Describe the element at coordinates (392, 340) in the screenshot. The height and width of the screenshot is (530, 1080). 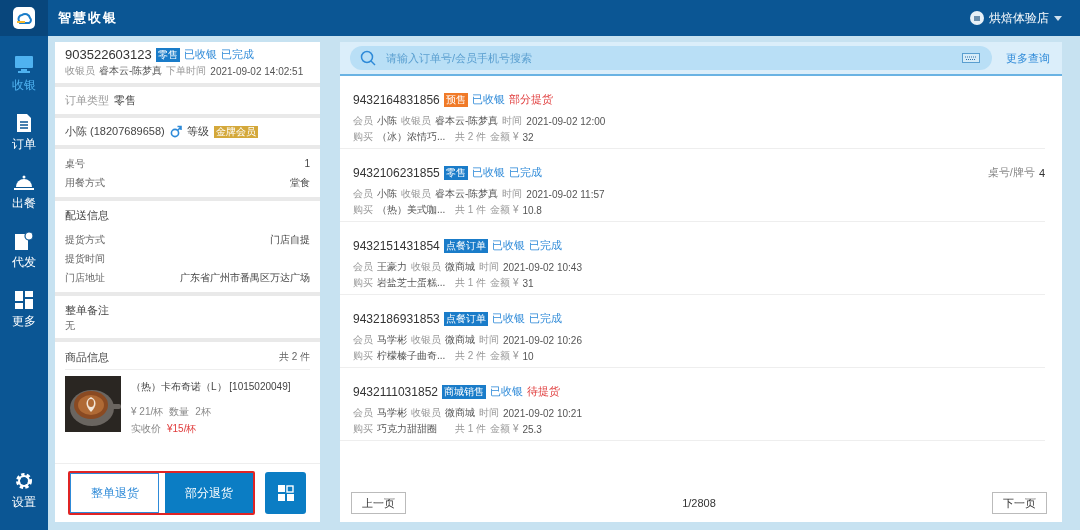
I see `member-name: 马学彬` at that location.